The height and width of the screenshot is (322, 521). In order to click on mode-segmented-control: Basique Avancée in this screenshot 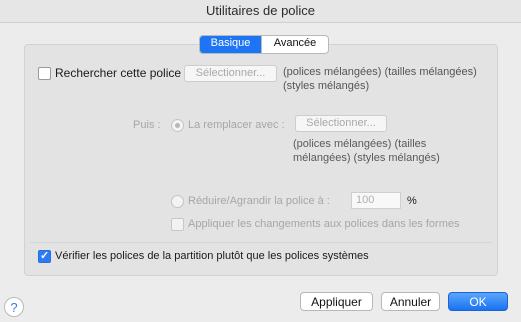, I will do `click(264, 44)`.